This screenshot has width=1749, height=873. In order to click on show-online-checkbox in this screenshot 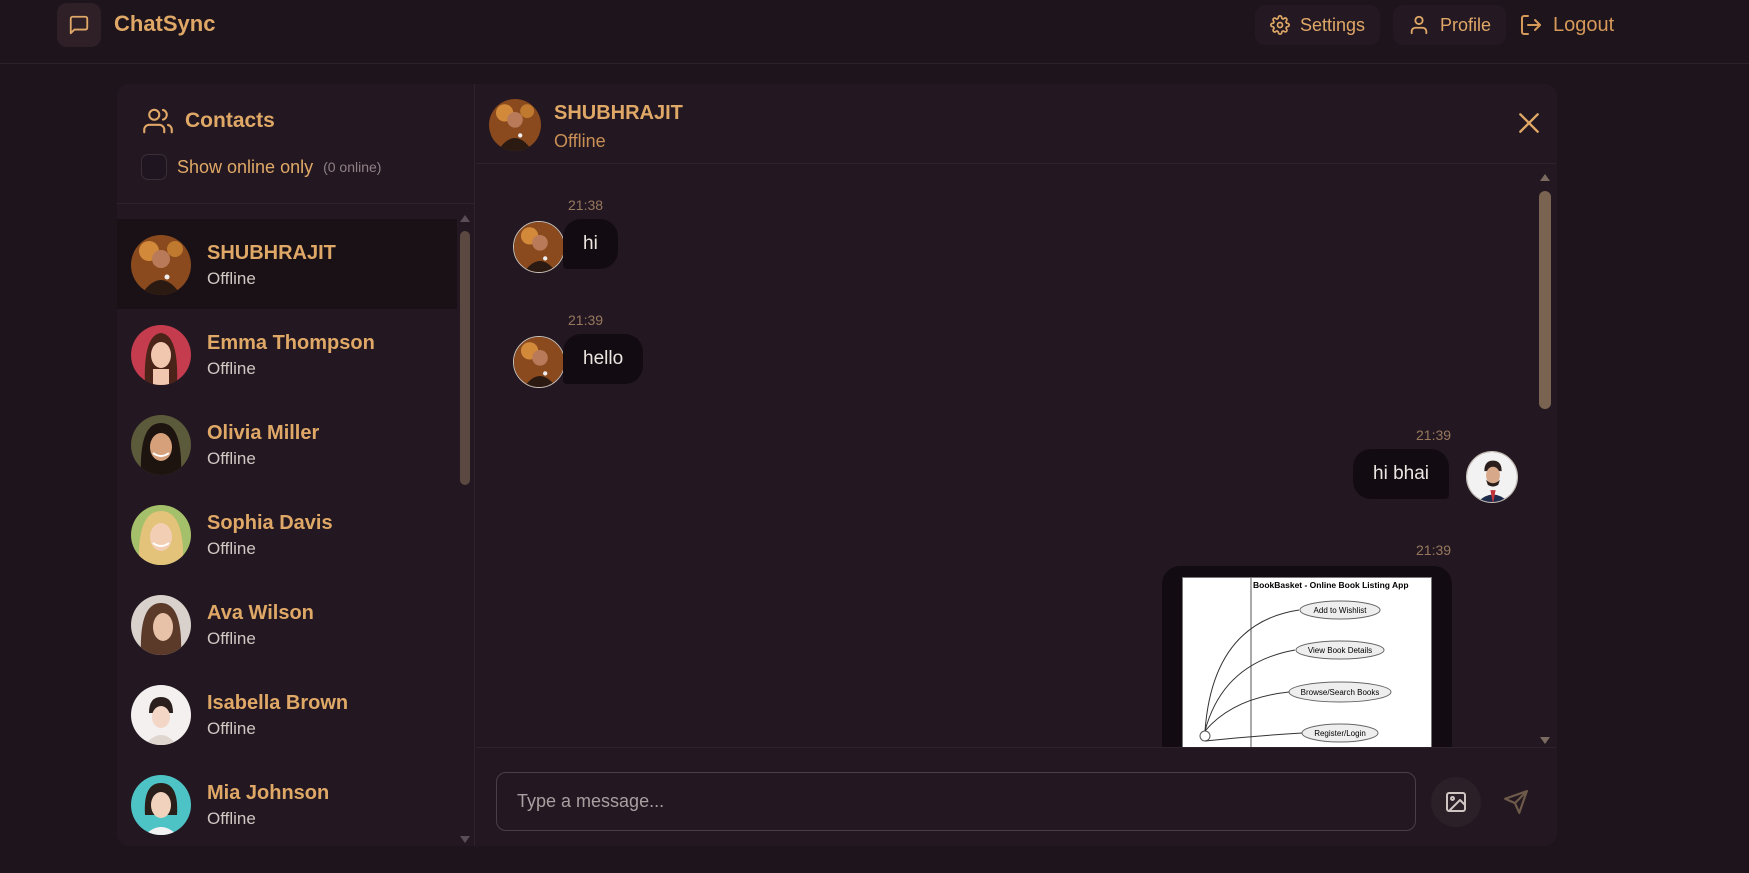, I will do `click(154, 167)`.